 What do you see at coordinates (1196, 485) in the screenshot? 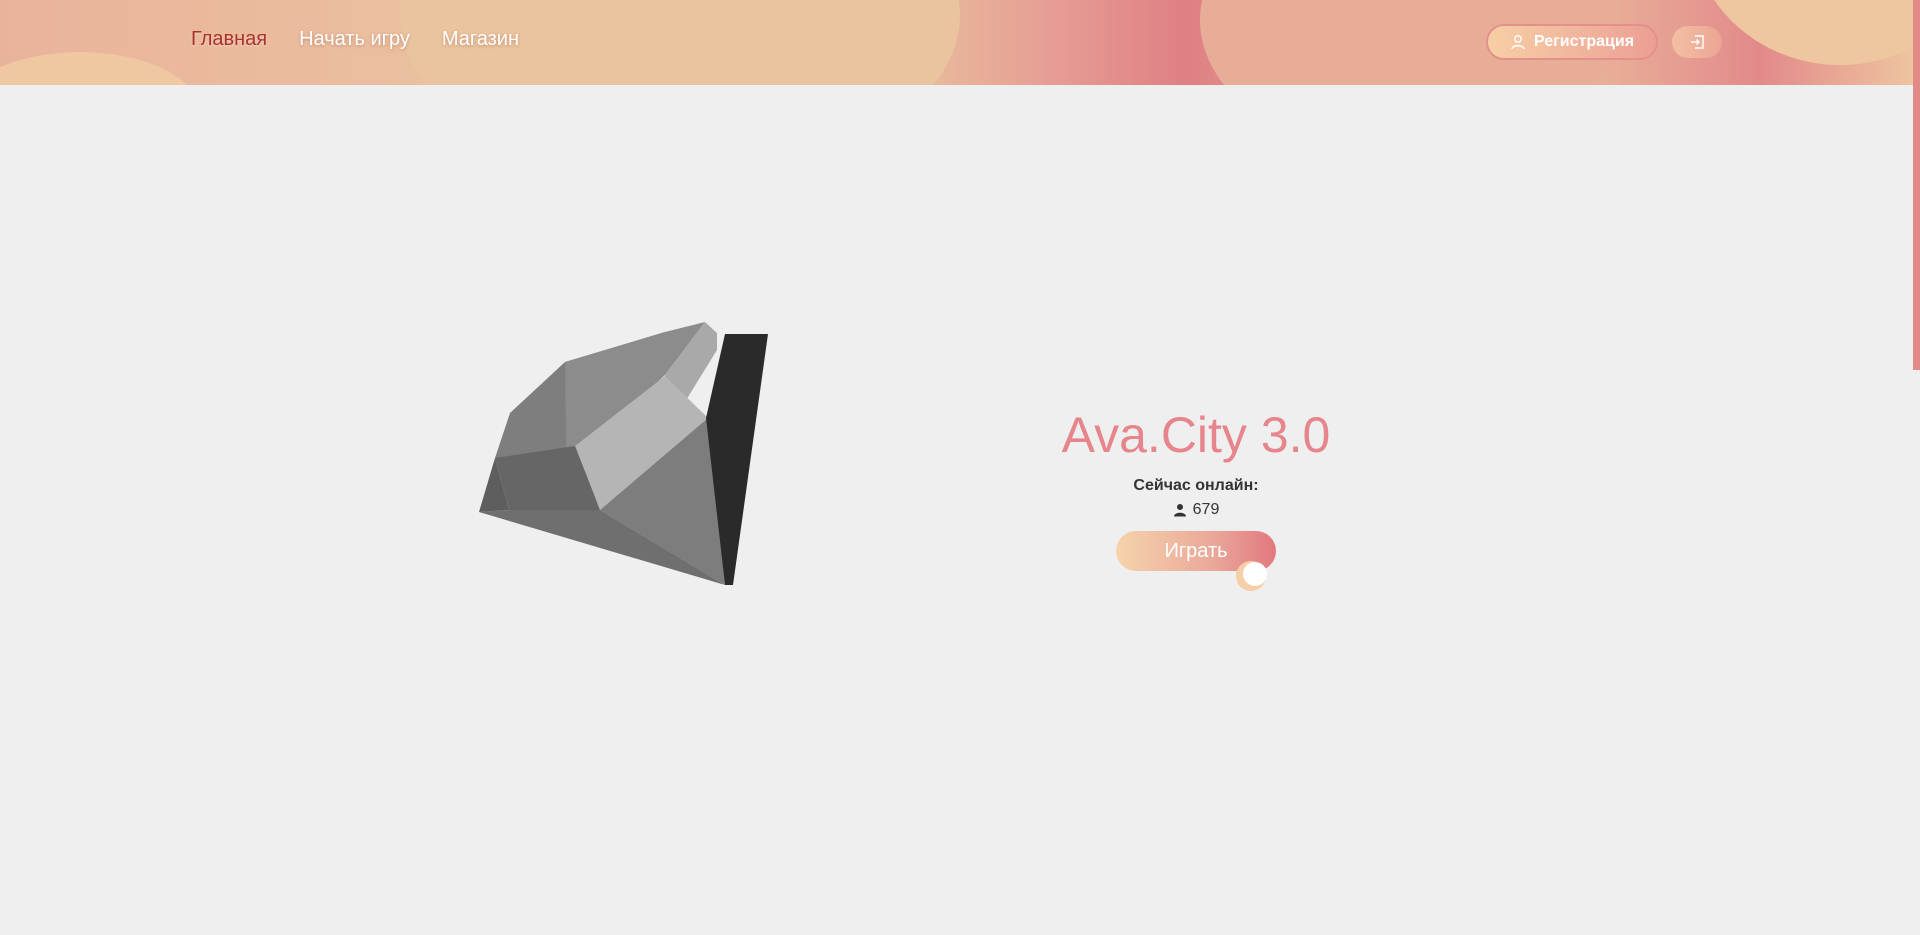
I see `online-label: Сейчас онлайн:` at bounding box center [1196, 485].